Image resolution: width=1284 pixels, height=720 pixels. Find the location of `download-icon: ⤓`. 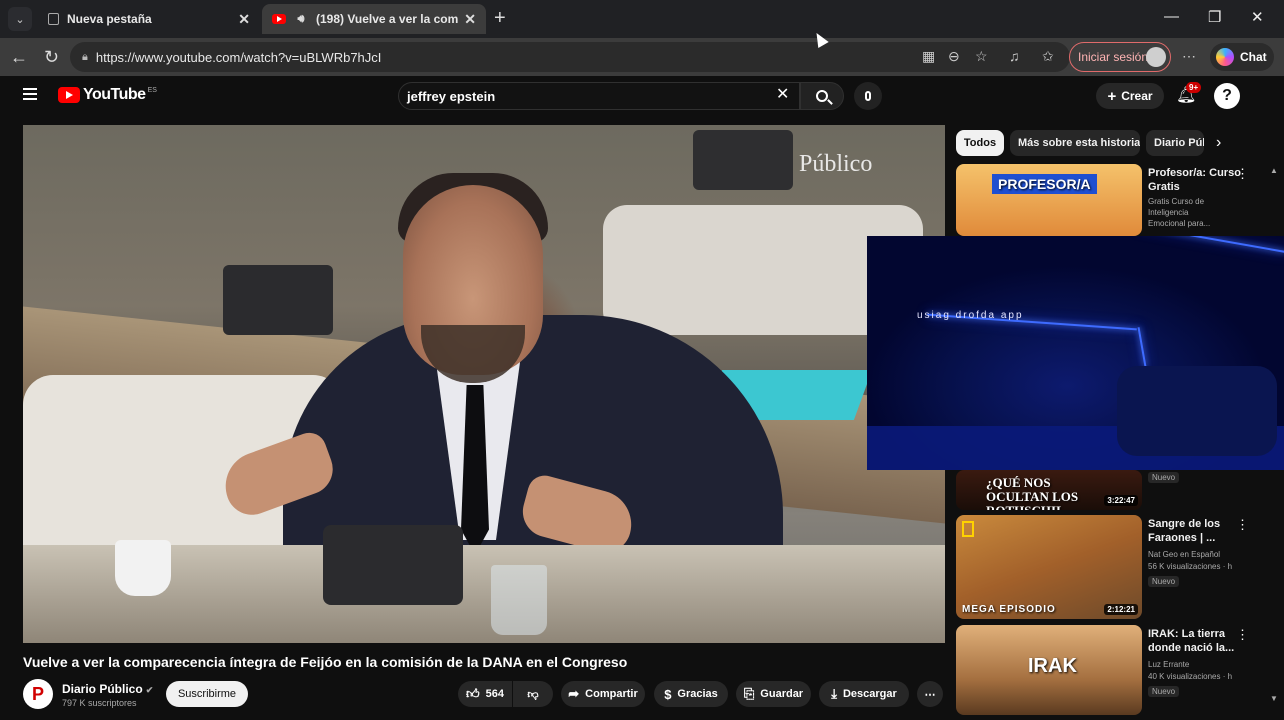

download-icon: ⤓ is located at coordinates (834, 693).